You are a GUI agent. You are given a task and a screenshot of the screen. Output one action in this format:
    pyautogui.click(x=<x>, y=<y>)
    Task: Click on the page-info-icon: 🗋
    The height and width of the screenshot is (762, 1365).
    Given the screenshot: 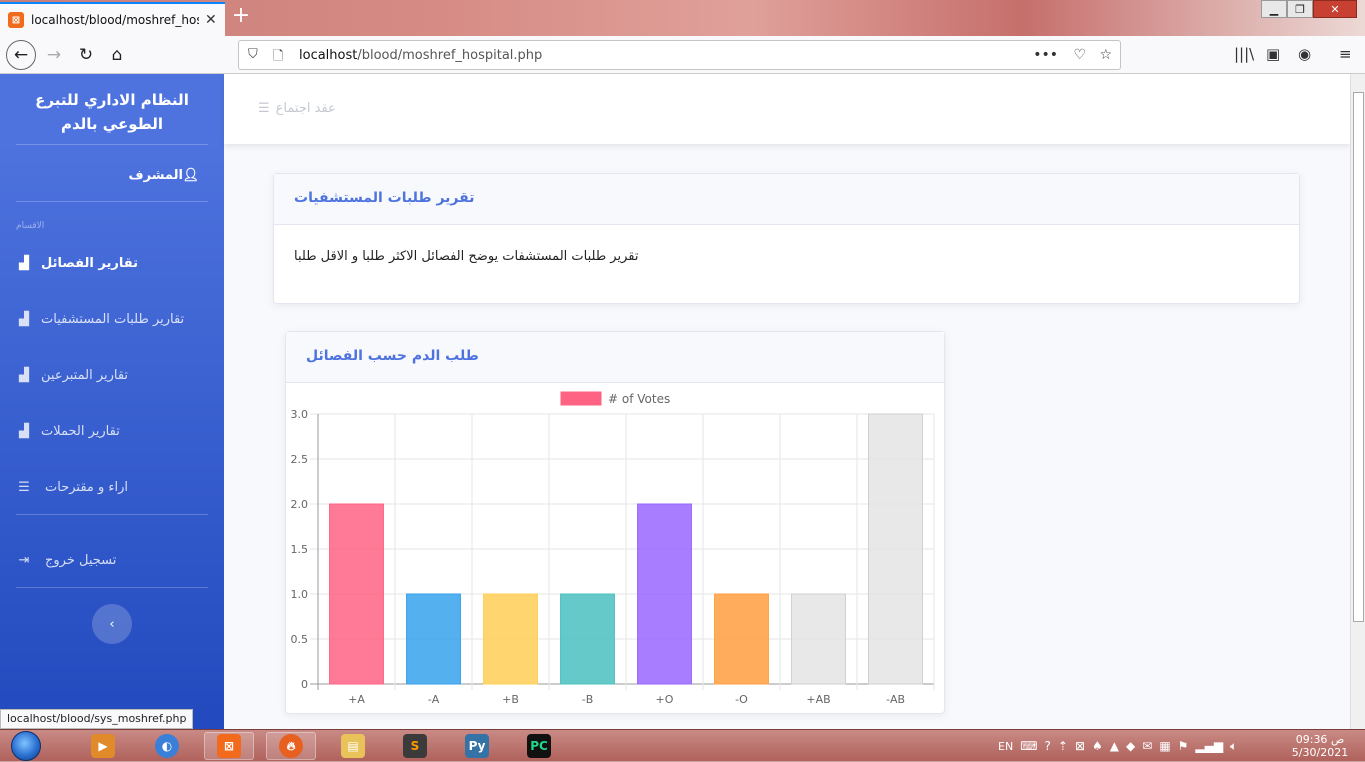 What is the action you would take?
    pyautogui.click(x=278, y=58)
    